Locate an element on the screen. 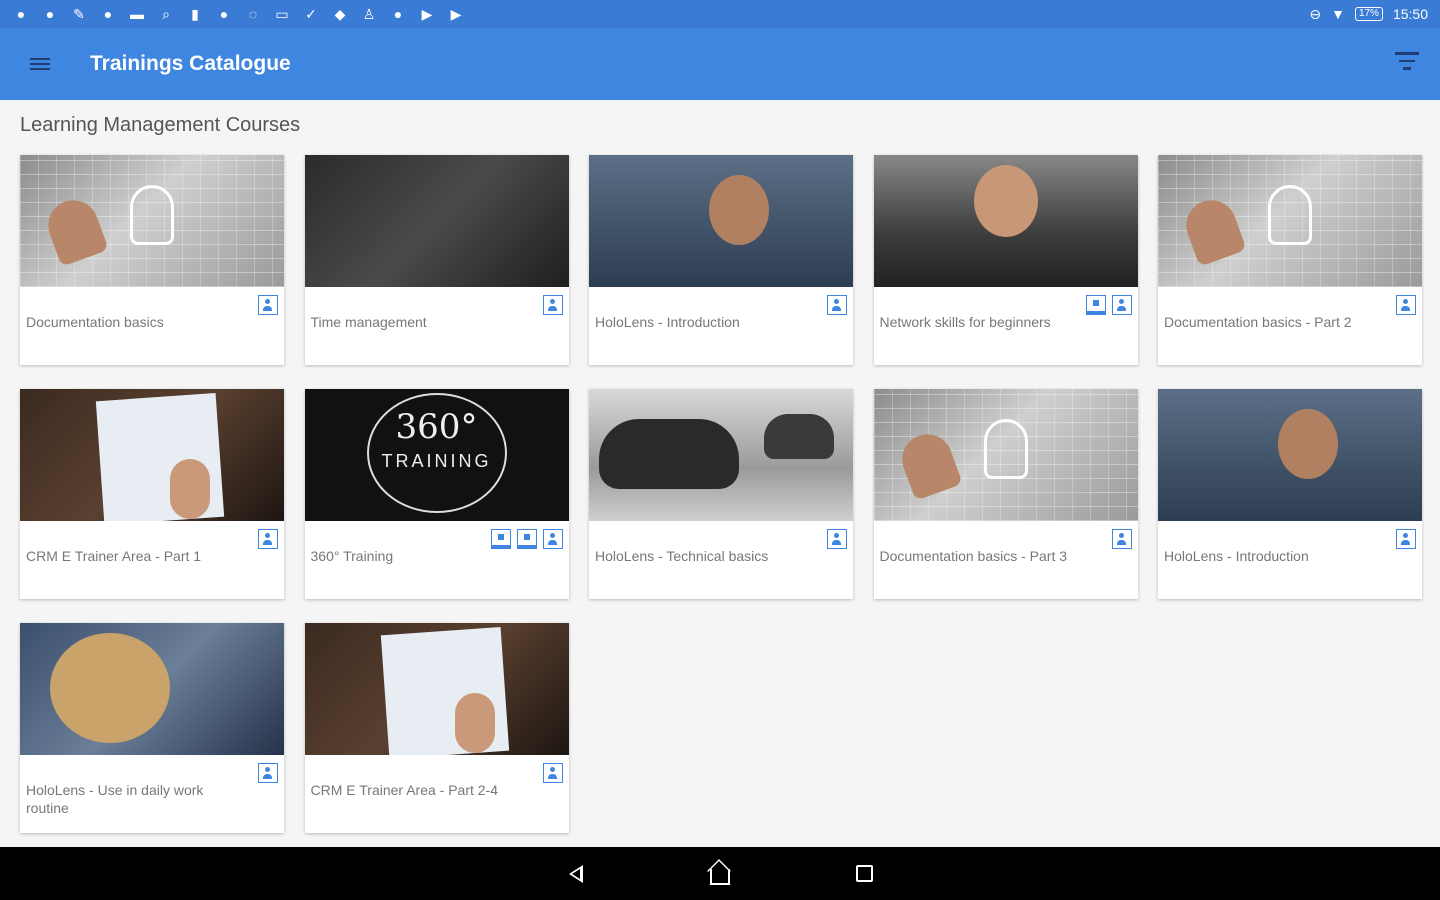  course-title: CRM E Trainer Area - Part 2-4 is located at coordinates (404, 790).